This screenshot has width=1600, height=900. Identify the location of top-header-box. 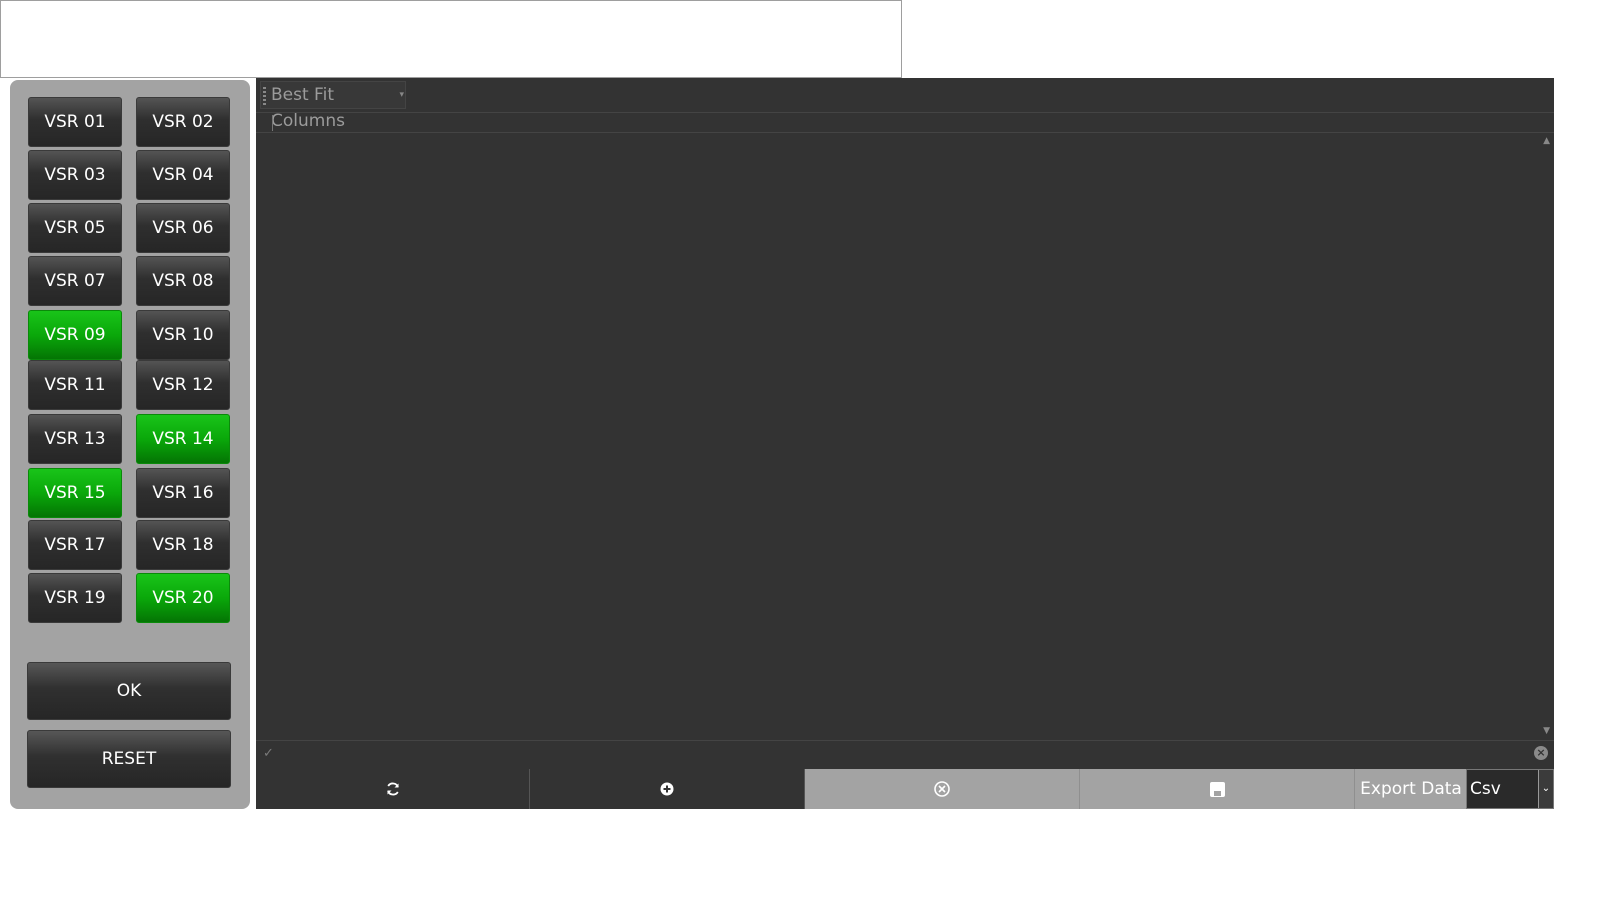
(451, 39).